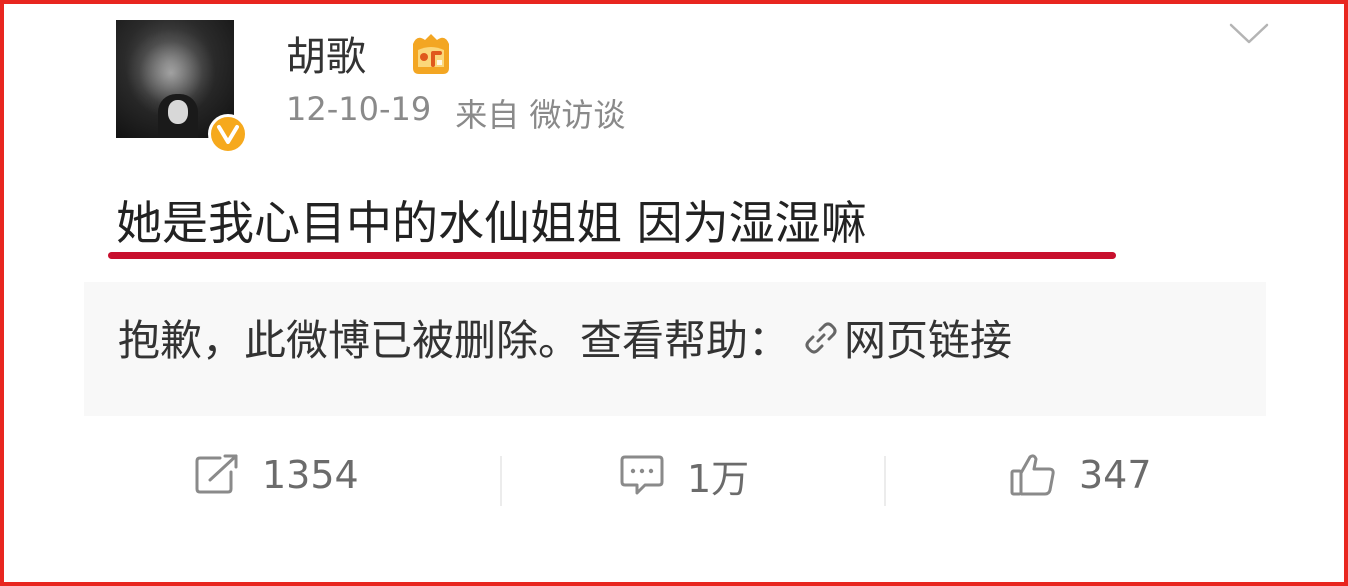  I want to click on repost-icon, so click(216, 474).